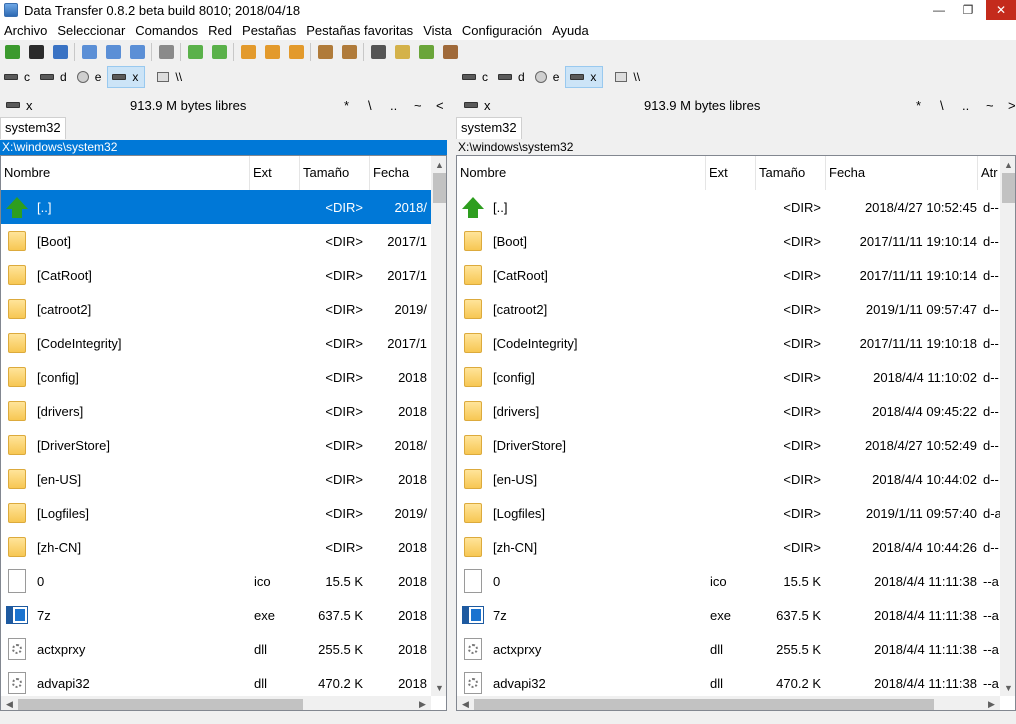 The width and height of the screenshot is (1016, 724). Describe the element at coordinates (728, 207) in the screenshot. I see `file-row: [..] <DIR> 2018/4/27 10:52:45 d--` at that location.